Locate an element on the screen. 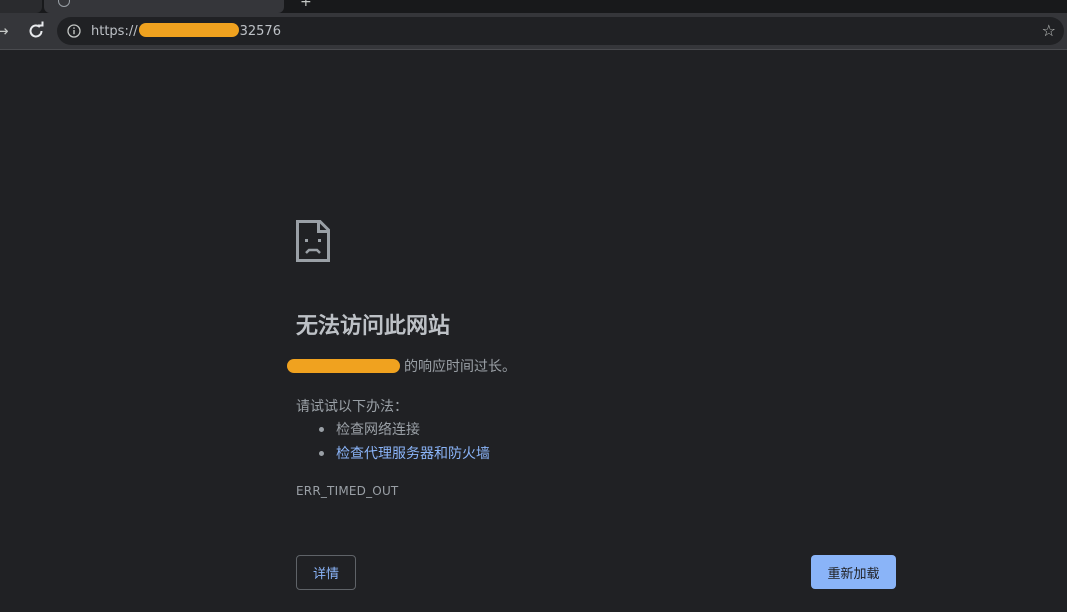 This screenshot has width=1067, height=612. error-summary: 的响应时间过长。 is located at coordinates (401, 366).